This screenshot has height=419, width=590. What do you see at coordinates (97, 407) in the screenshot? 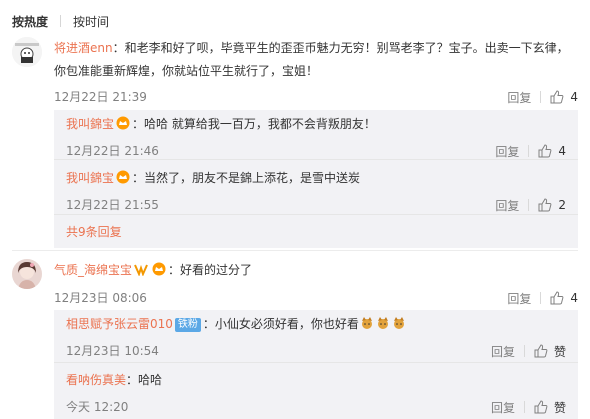
I see `reply-time: 今天 12:20` at bounding box center [97, 407].